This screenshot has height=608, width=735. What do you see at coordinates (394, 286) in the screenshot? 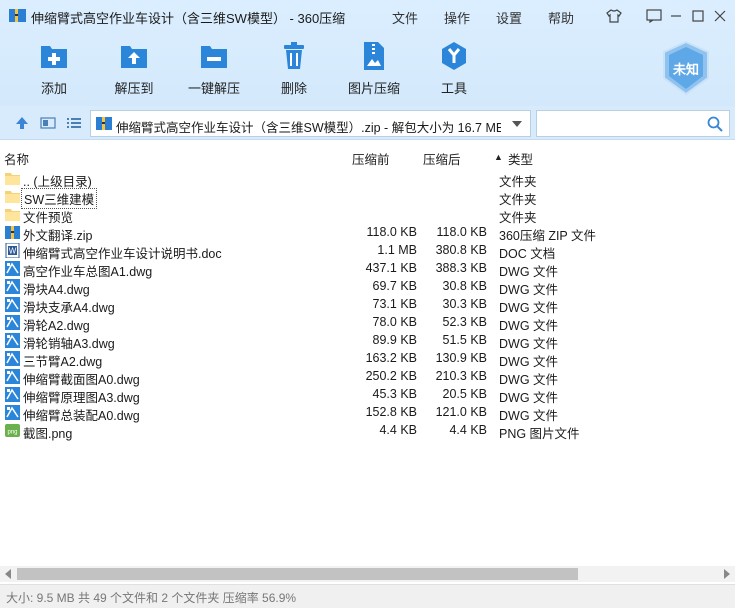
I see `file-packed-size: 69.7 KB` at bounding box center [394, 286].